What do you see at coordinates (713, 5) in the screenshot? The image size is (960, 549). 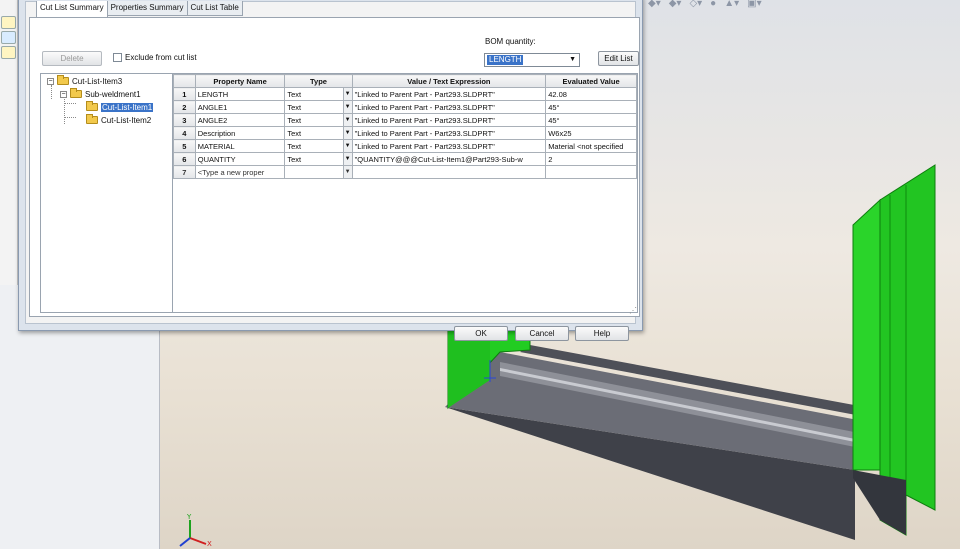 I see `appearance-icon: ●` at bounding box center [713, 5].